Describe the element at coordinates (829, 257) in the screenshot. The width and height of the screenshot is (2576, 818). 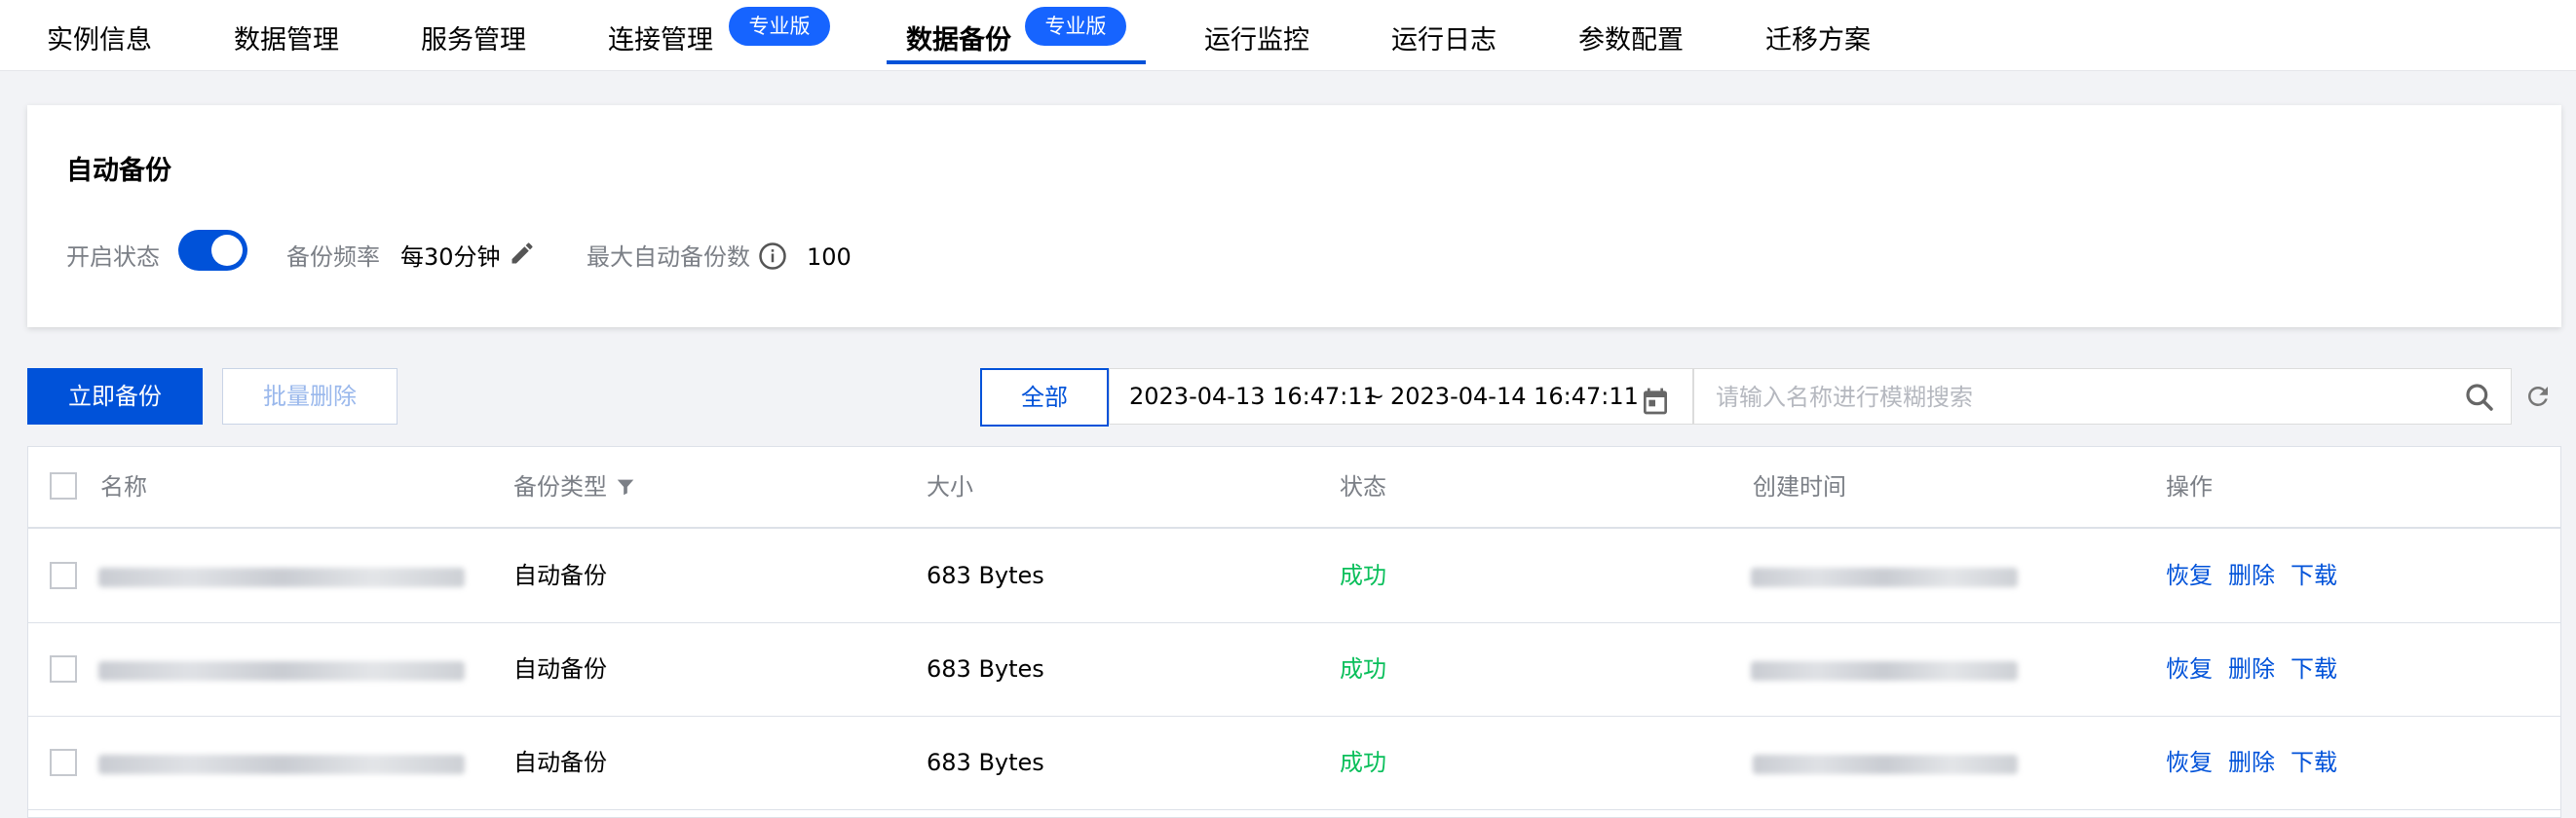
I see `max-backups-value: 100` at that location.